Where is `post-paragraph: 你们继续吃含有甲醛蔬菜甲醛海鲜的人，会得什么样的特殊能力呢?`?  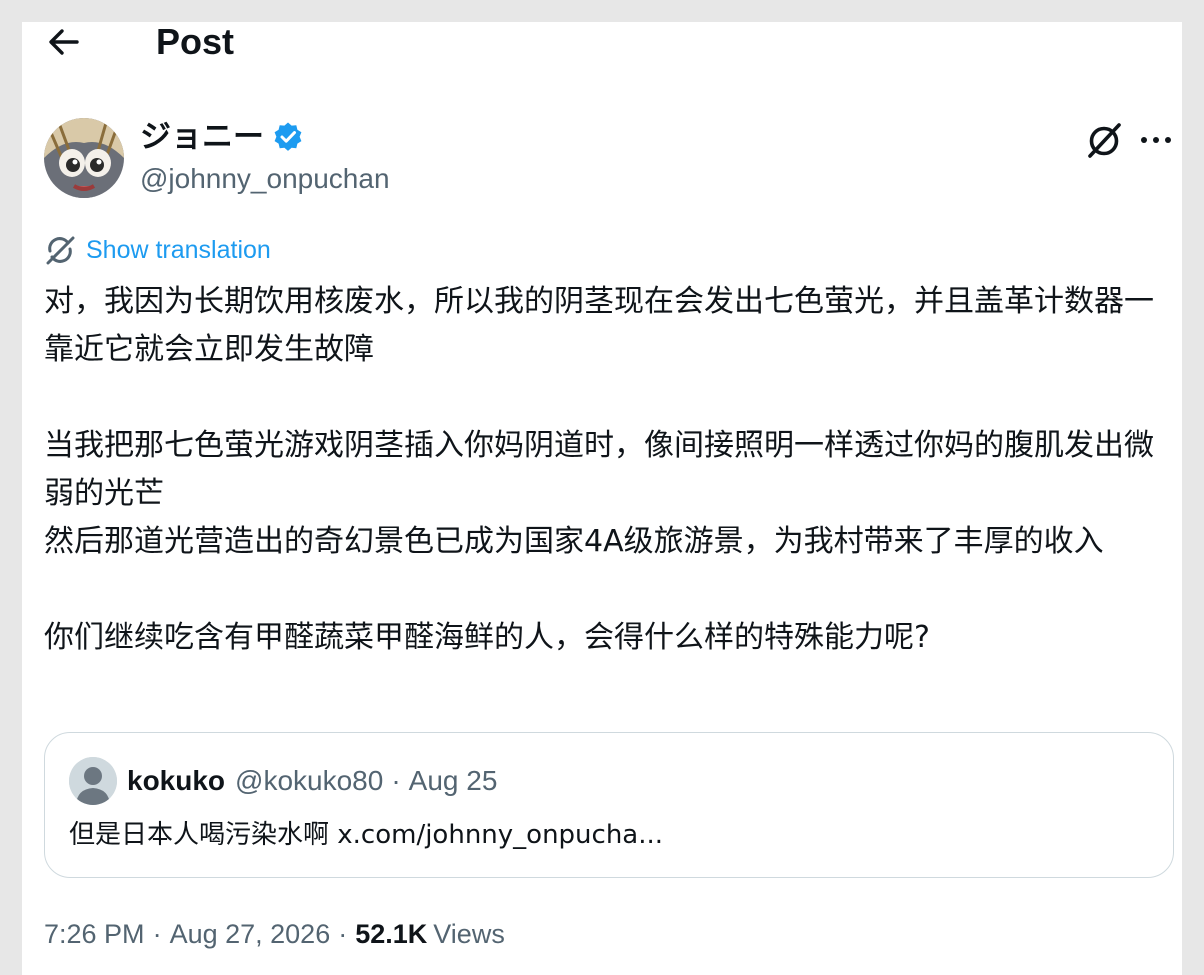 post-paragraph: 你们继续吃含有甲醛蔬菜甲醛海鲜的人，会得什么样的特殊能力呢? is located at coordinates (487, 637).